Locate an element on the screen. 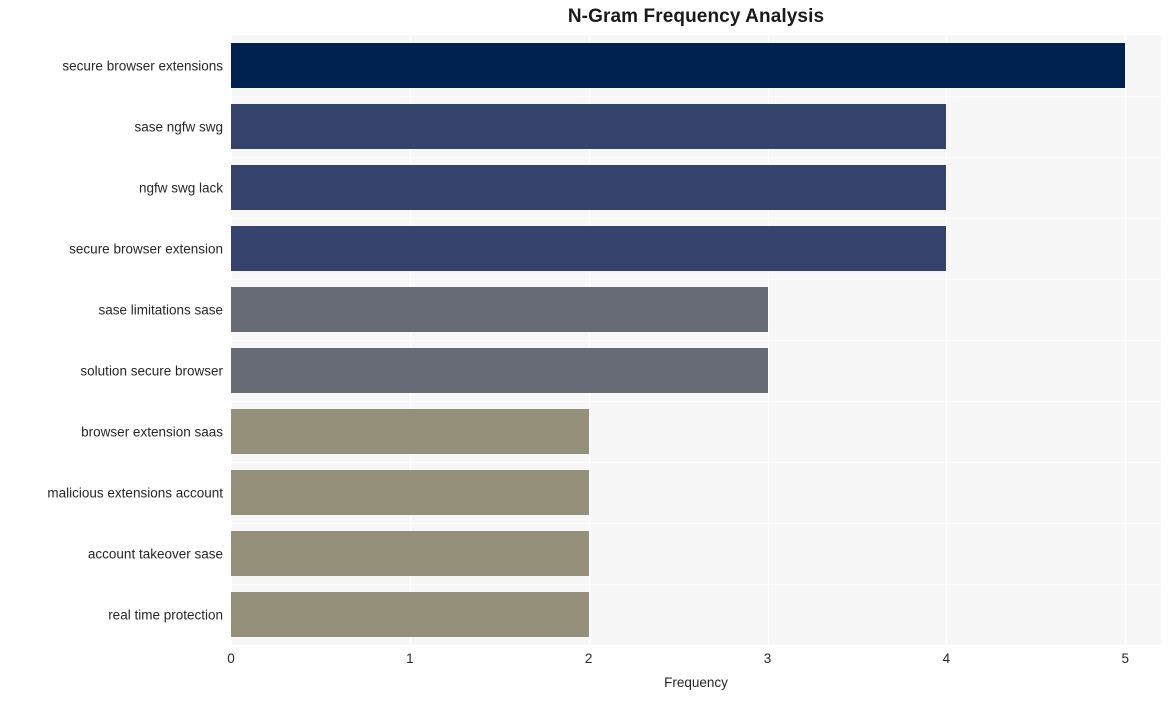  y-axis-tick-label: secure browser extension is located at coordinates (146, 248).